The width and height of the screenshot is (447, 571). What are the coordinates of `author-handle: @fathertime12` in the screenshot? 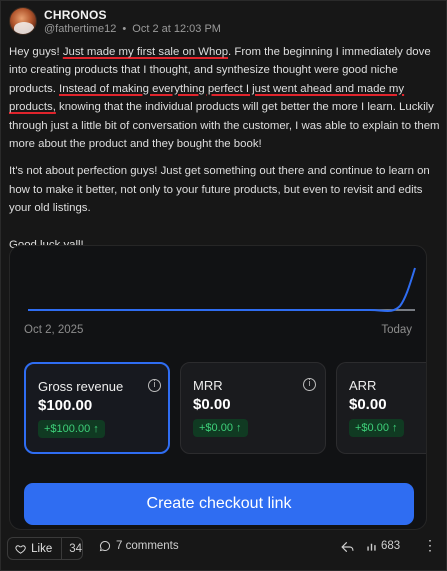 It's located at (80, 29).